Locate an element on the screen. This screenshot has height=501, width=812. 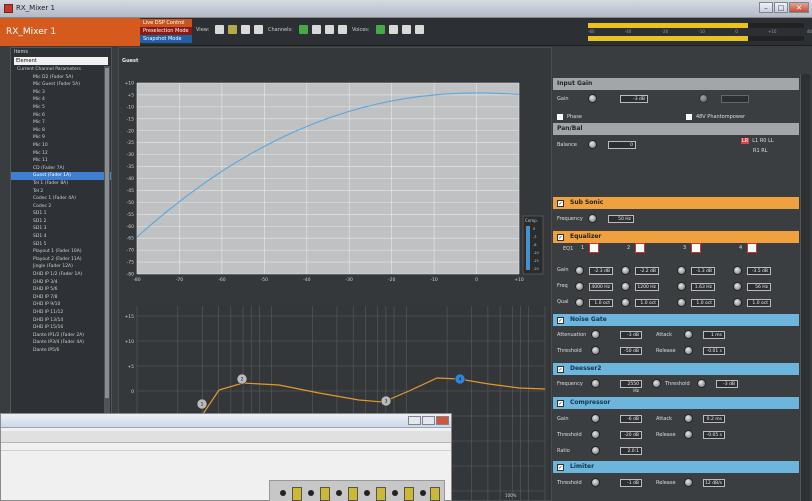
tree-item: Dante IP3/4 (Fader 4A) is located at coordinates (61, 343).